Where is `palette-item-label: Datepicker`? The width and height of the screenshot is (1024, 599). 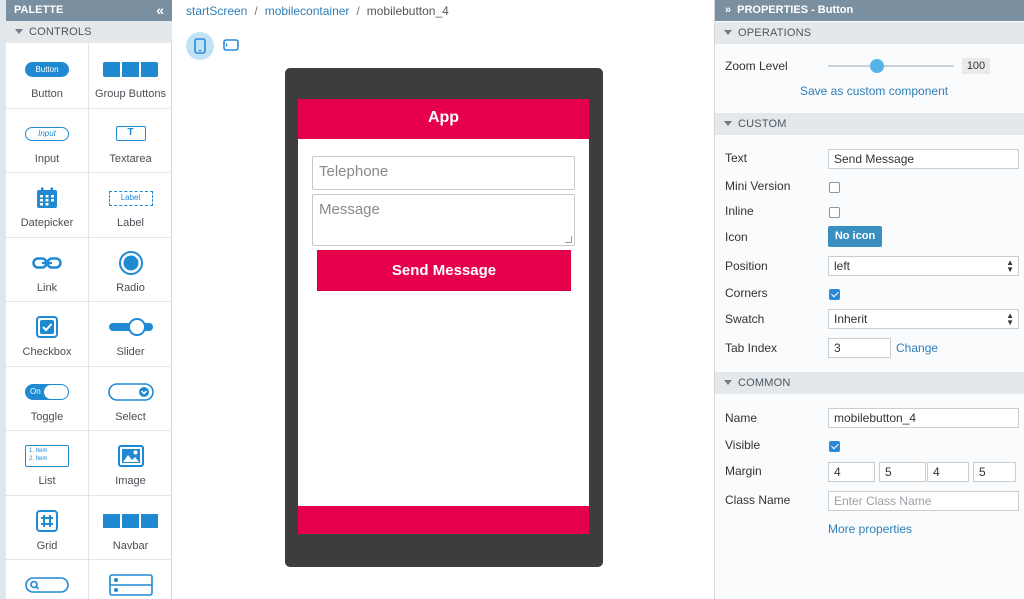
palette-item-label: Datepicker is located at coordinates (47, 223).